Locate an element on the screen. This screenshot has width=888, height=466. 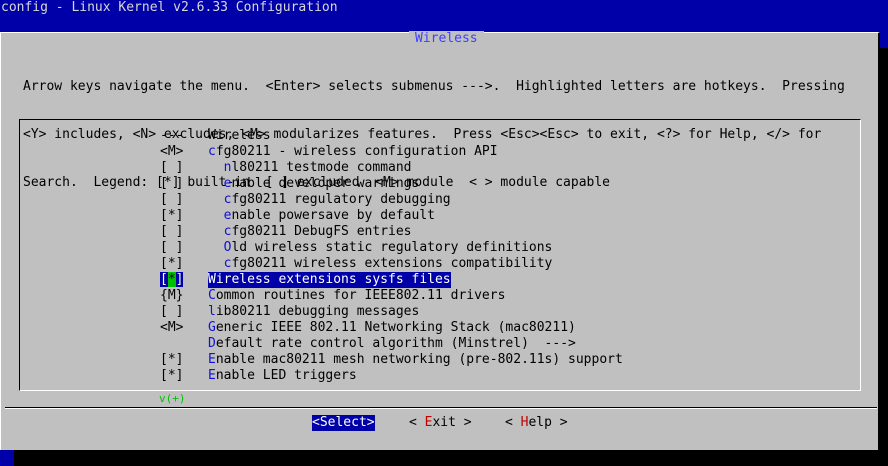
dialog-title: Wireless is located at coordinates (446, 39).